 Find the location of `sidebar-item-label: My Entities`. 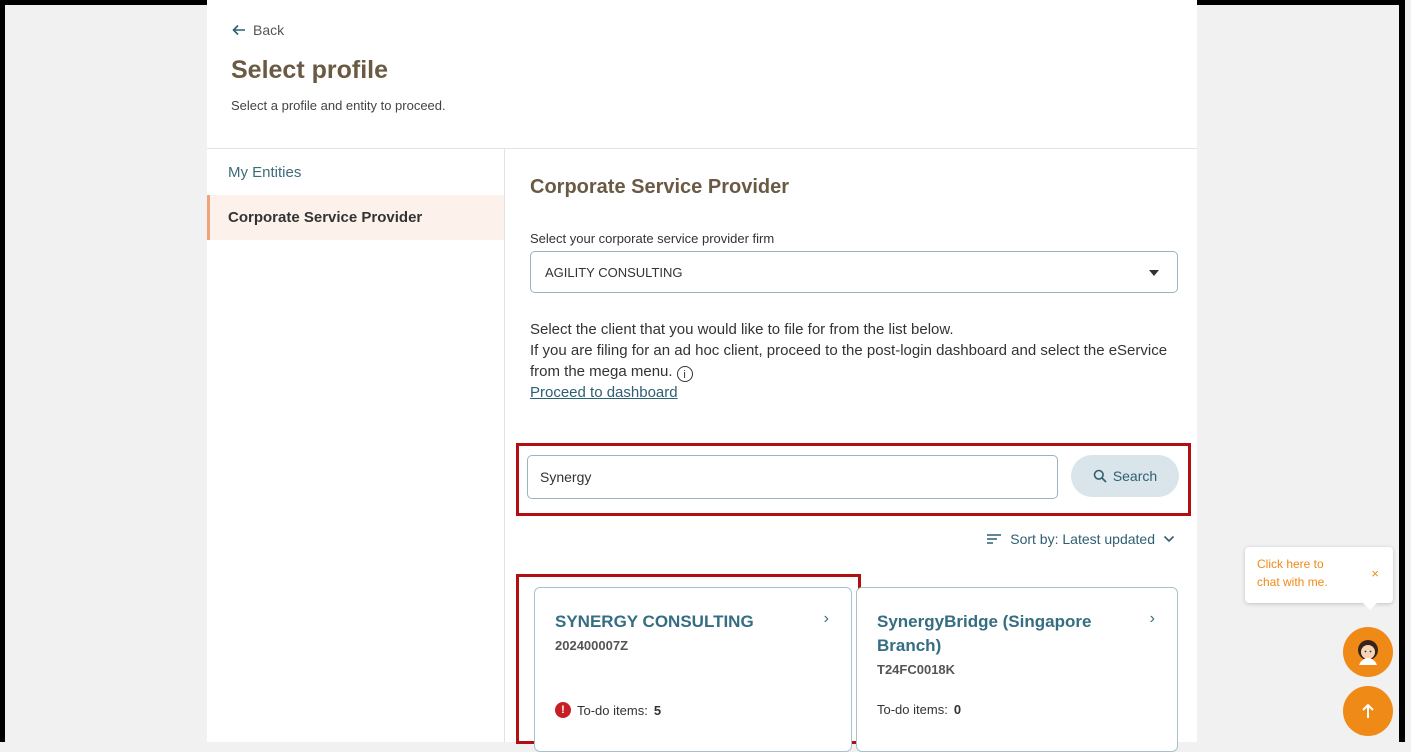

sidebar-item-label: My Entities is located at coordinates (265, 172).